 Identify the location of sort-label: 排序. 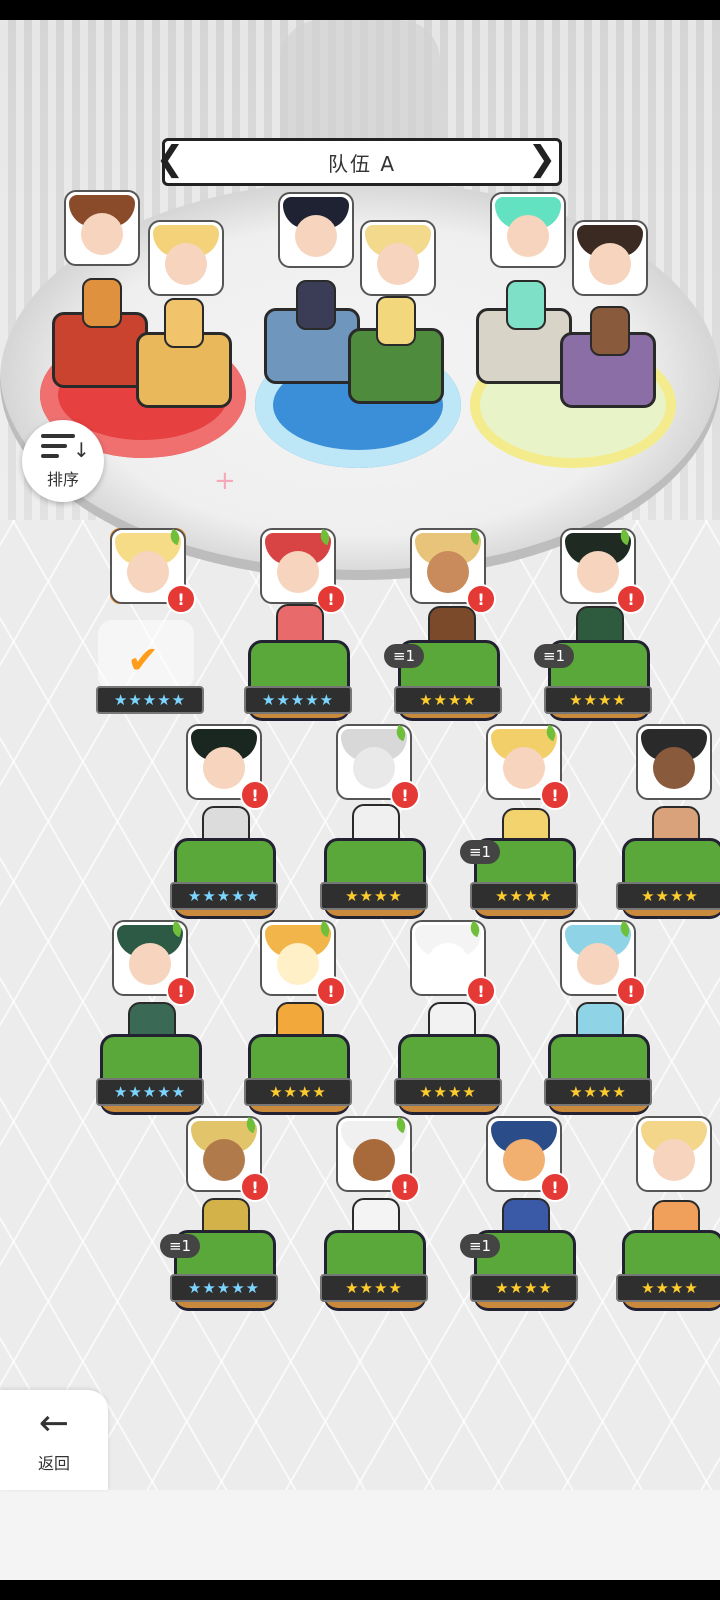
(62, 479).